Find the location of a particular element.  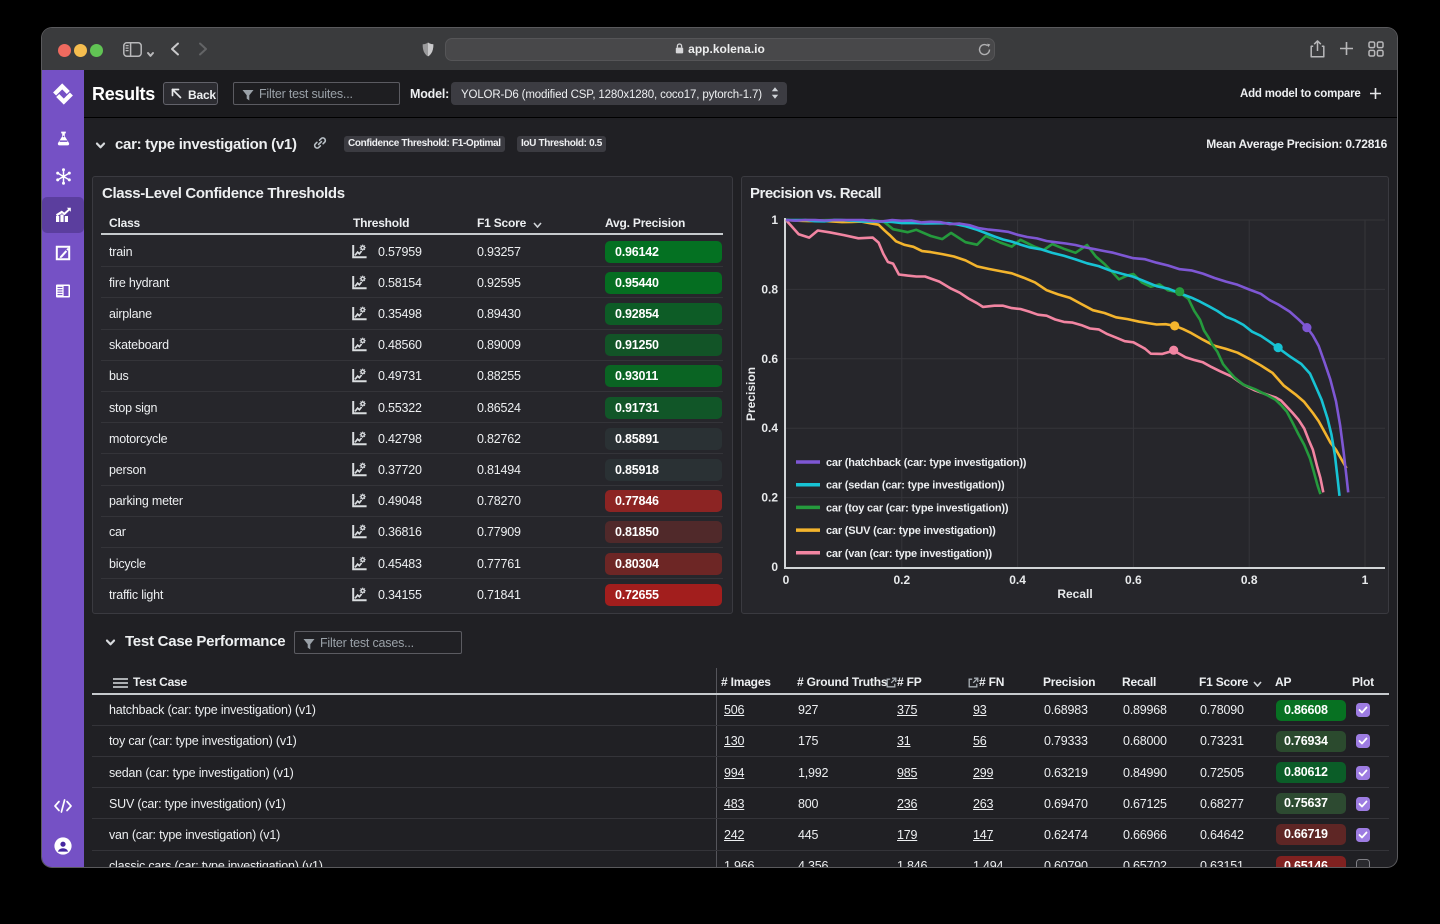

svg-text: Precision is located at coordinates (751, 394).